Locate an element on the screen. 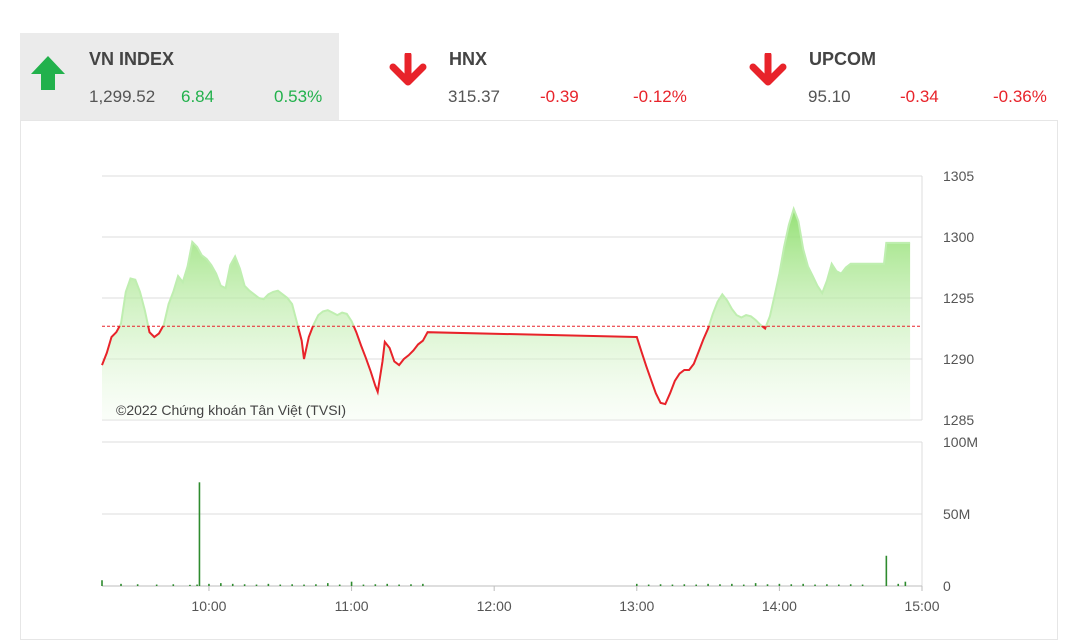 This screenshot has height=640, width=1084. price-tick-label: 1295 is located at coordinates (958, 298).